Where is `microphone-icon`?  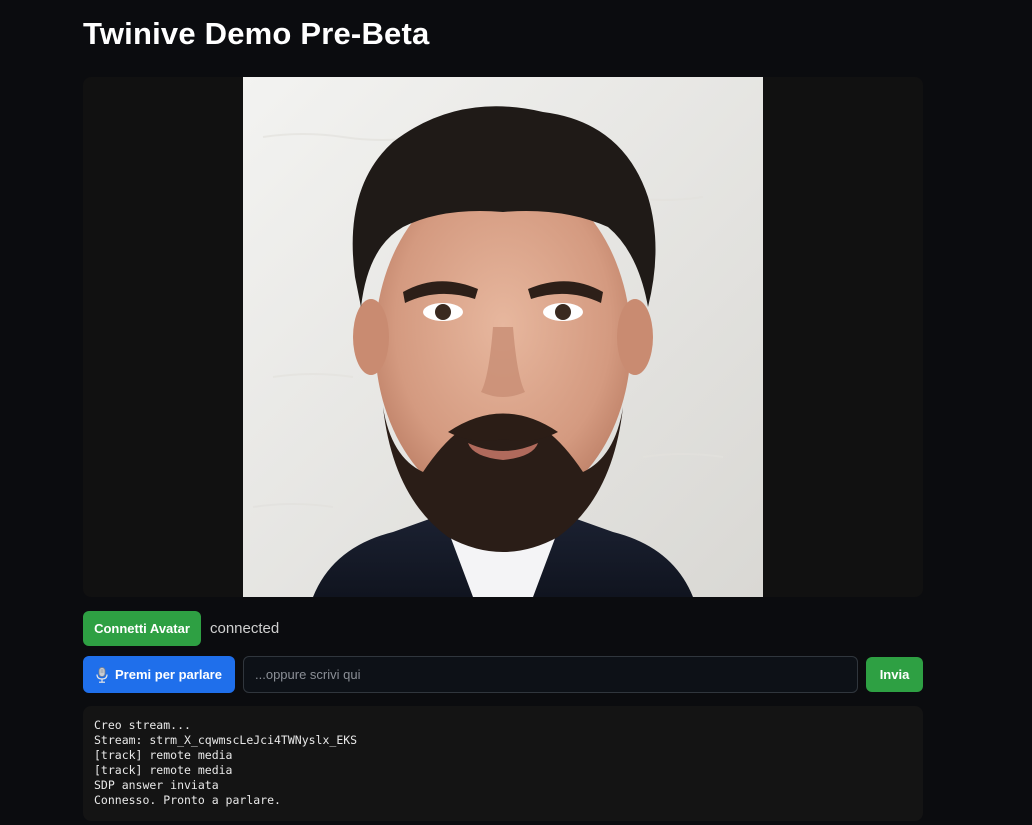
microphone-icon is located at coordinates (102, 674).